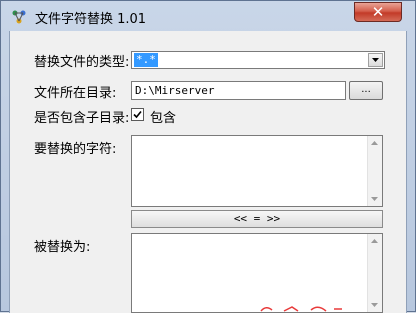 This screenshot has width=416, height=313. Describe the element at coordinates (208, 16) in the screenshot. I see `title-bar: 文件字符替换 1.01 ✕` at that location.